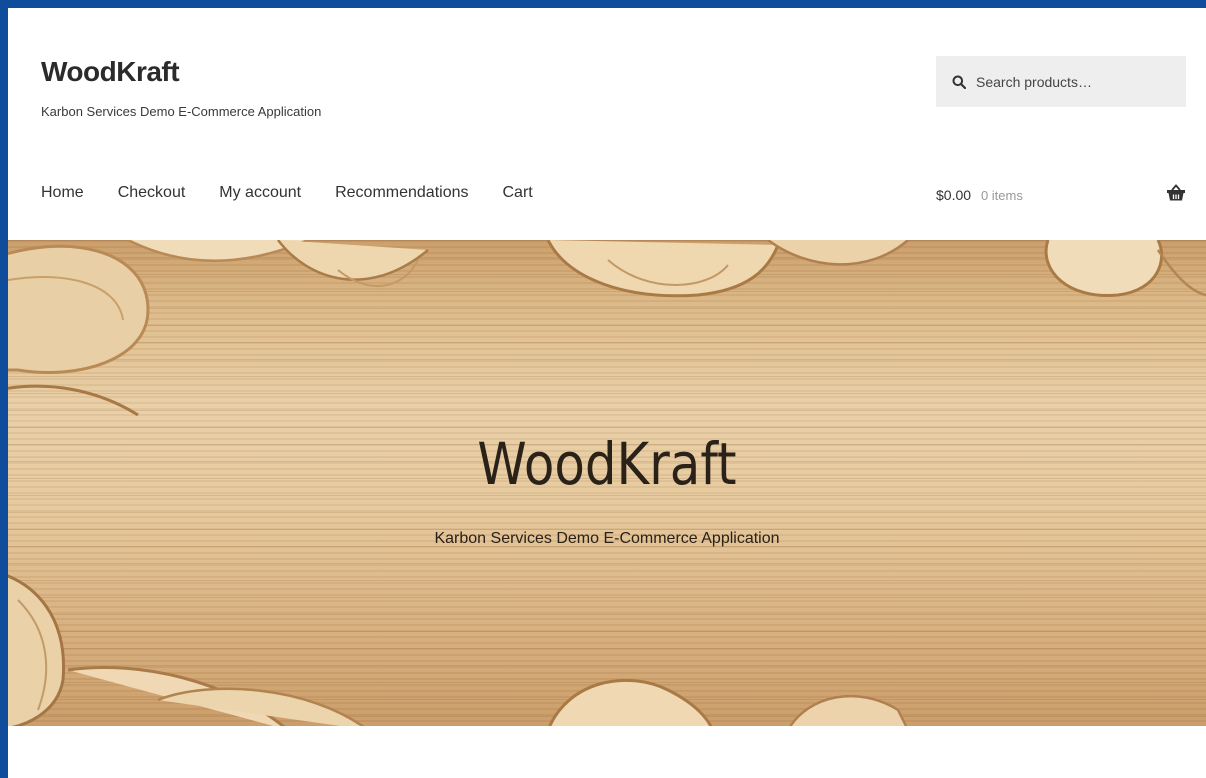 Image resolution: width=1206 pixels, height=778 pixels. What do you see at coordinates (607, 464) in the screenshot?
I see `hero-title: WoodKraft` at bounding box center [607, 464].